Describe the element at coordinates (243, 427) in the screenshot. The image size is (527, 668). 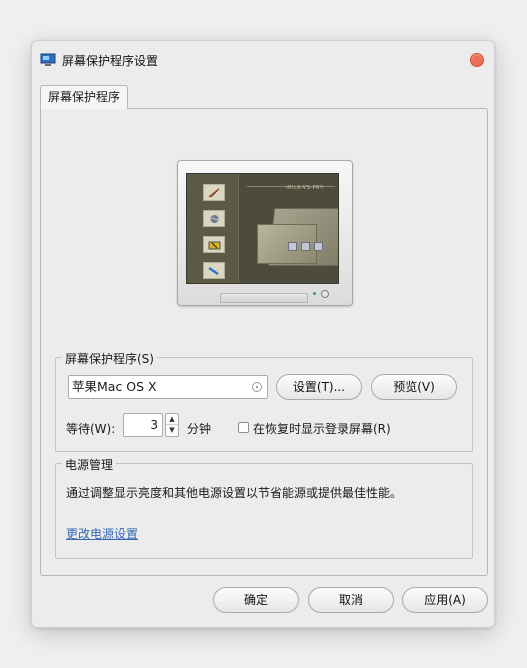
I see `resume-login-checkbox` at that location.